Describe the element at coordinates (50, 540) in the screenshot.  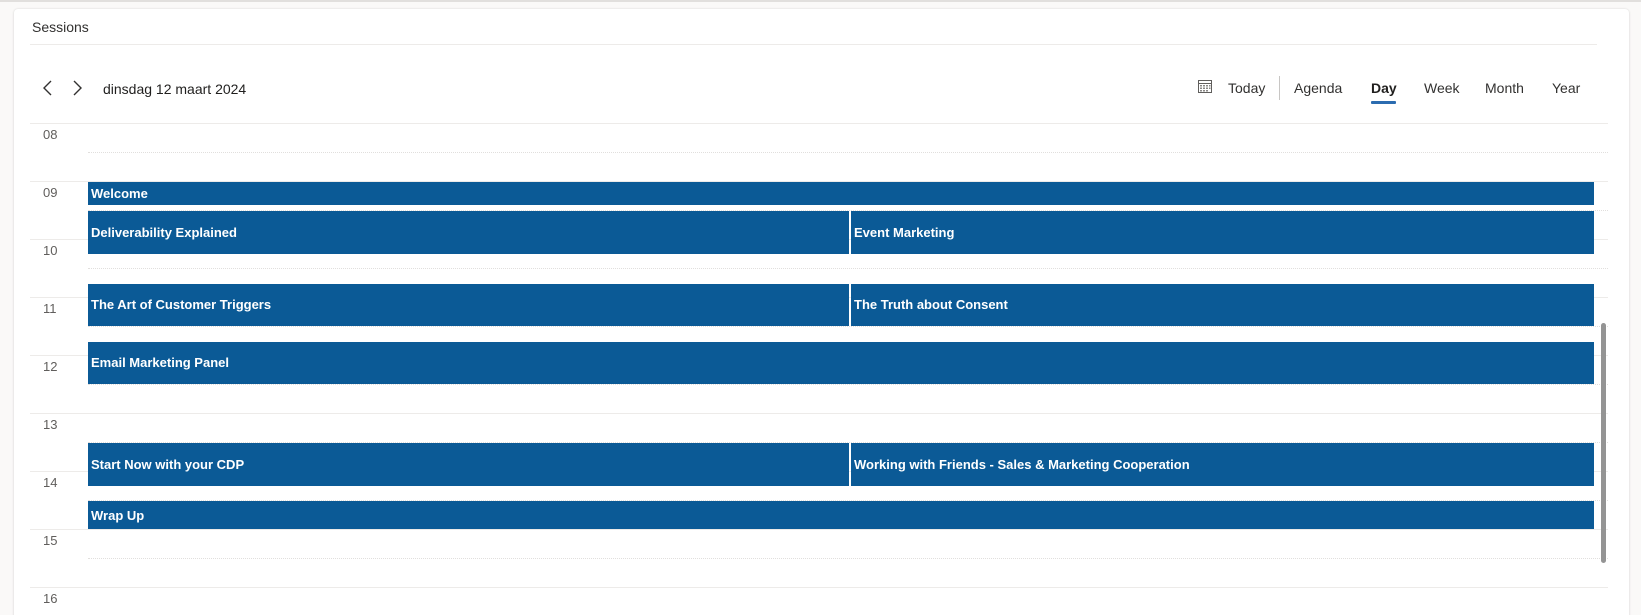
I see `hour-label: 15` at that location.